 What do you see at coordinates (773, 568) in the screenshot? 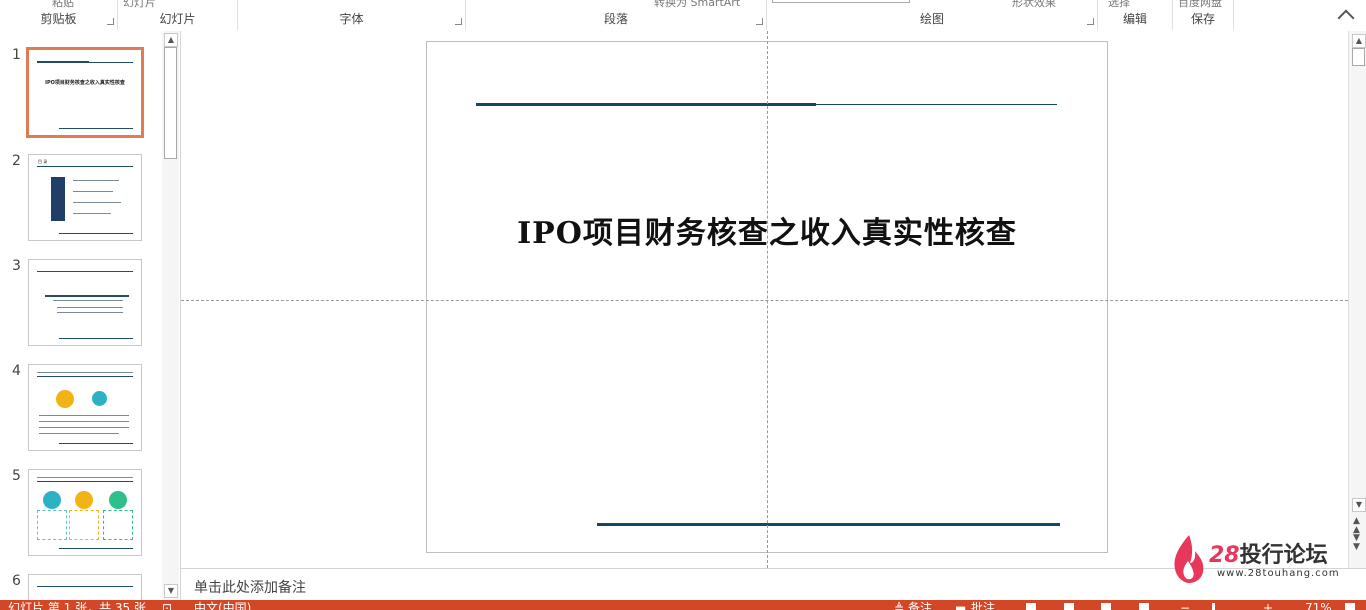
I see `notes-pane: 单击此处添加备注 28投行论坛 www.28touhang.com` at bounding box center [773, 568].